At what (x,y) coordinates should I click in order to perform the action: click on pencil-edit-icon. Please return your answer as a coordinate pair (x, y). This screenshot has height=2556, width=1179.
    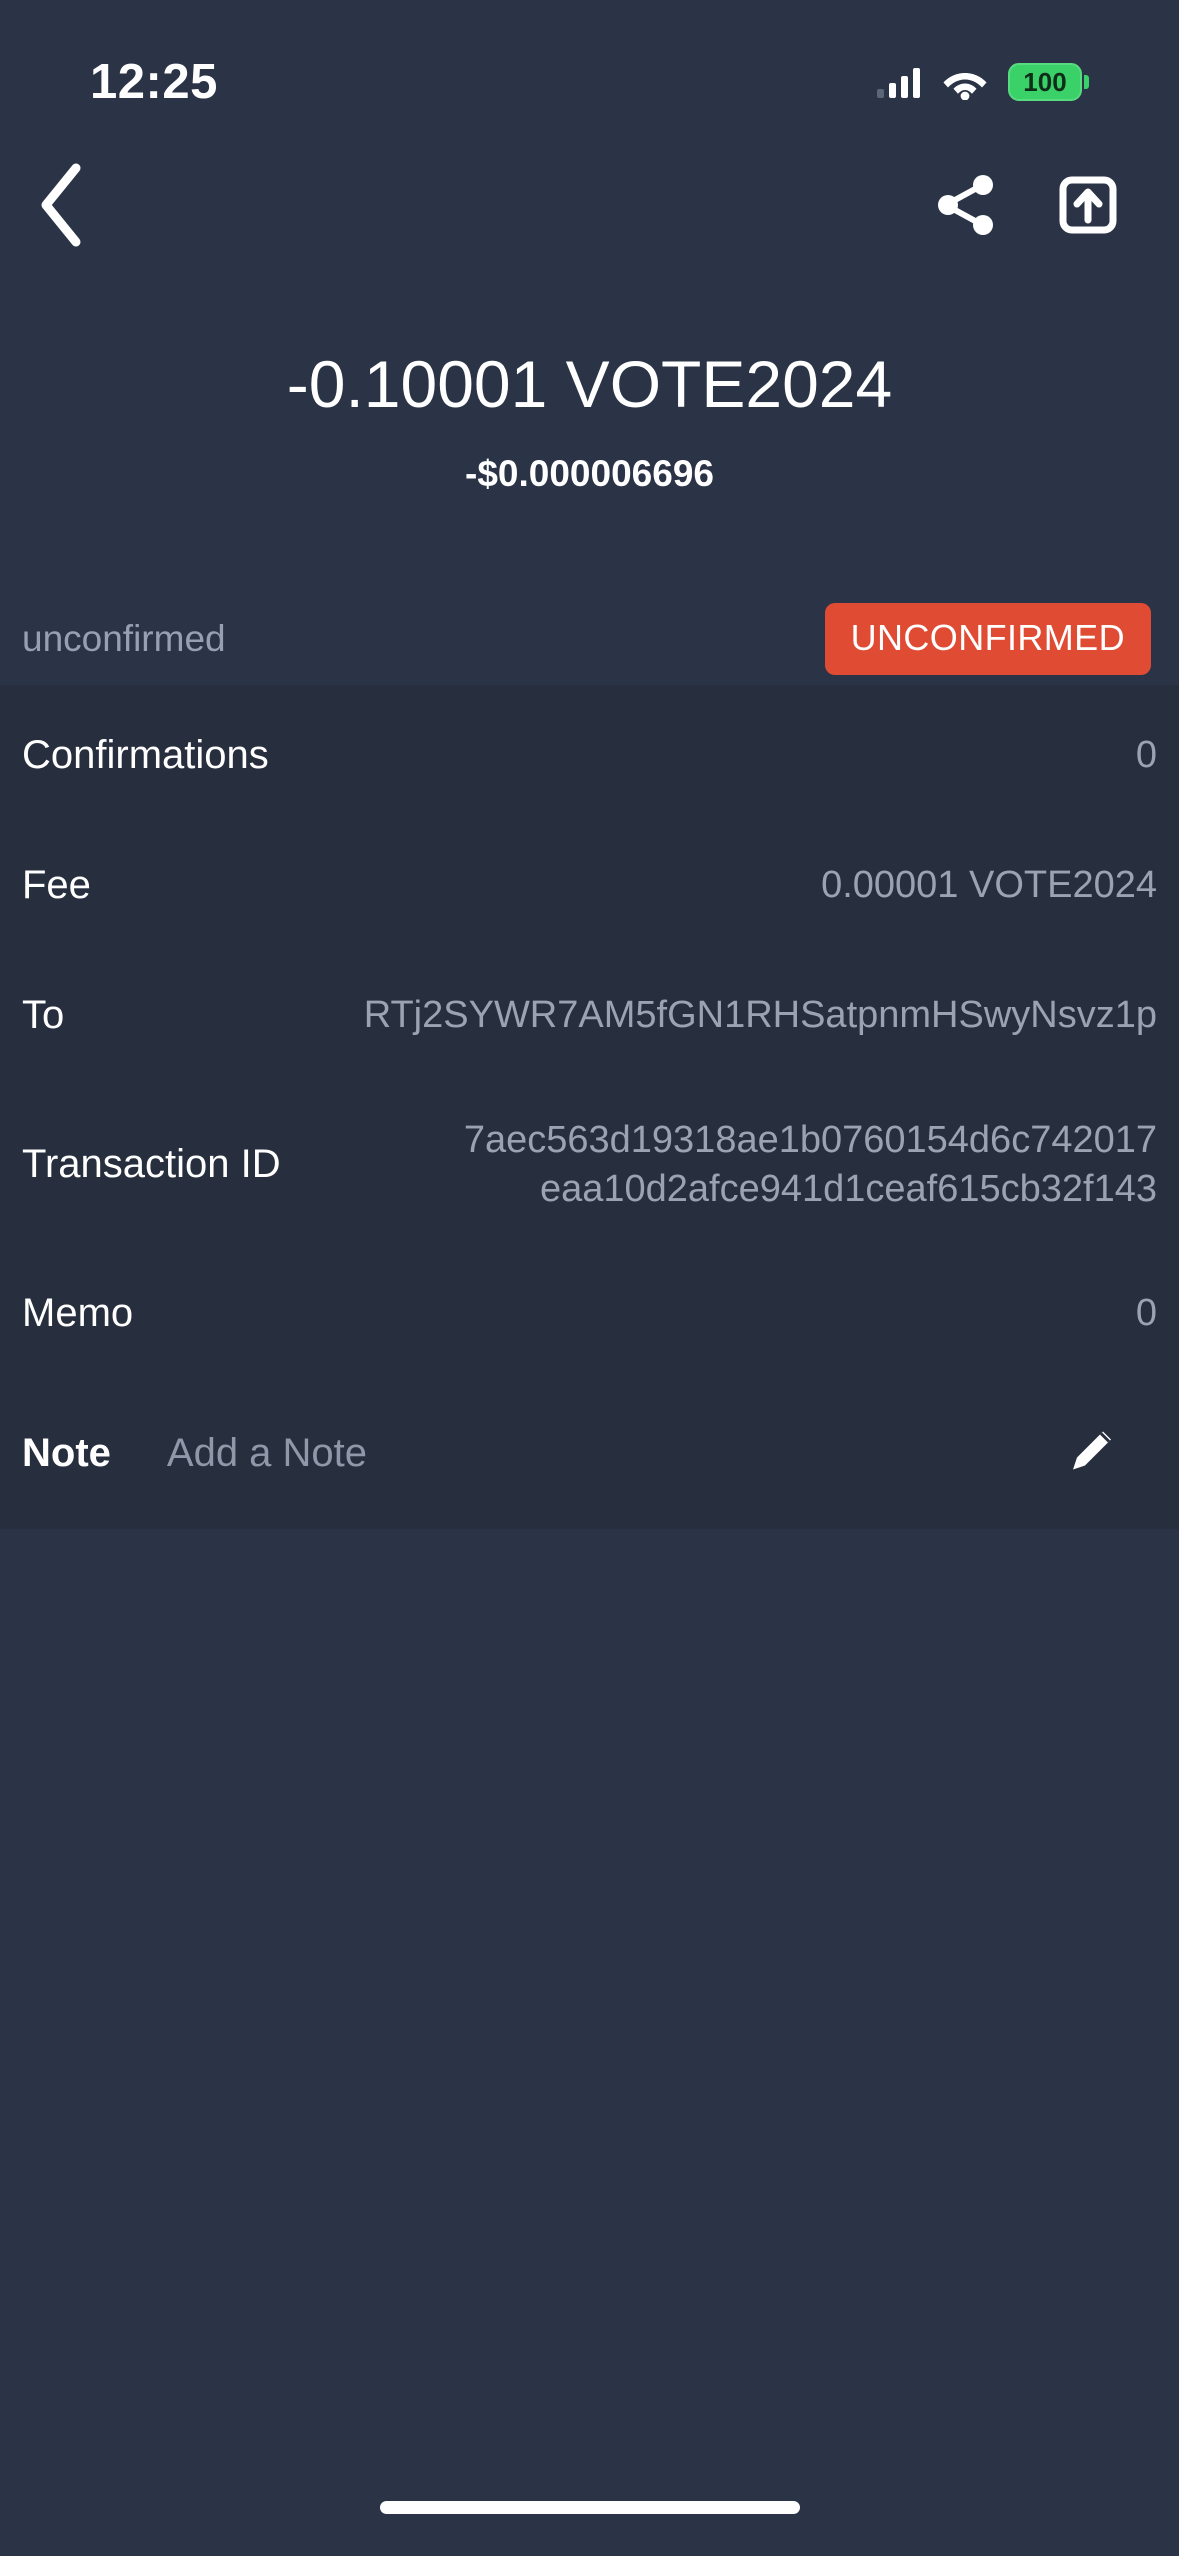
    Looking at the image, I should click on (1092, 1450).